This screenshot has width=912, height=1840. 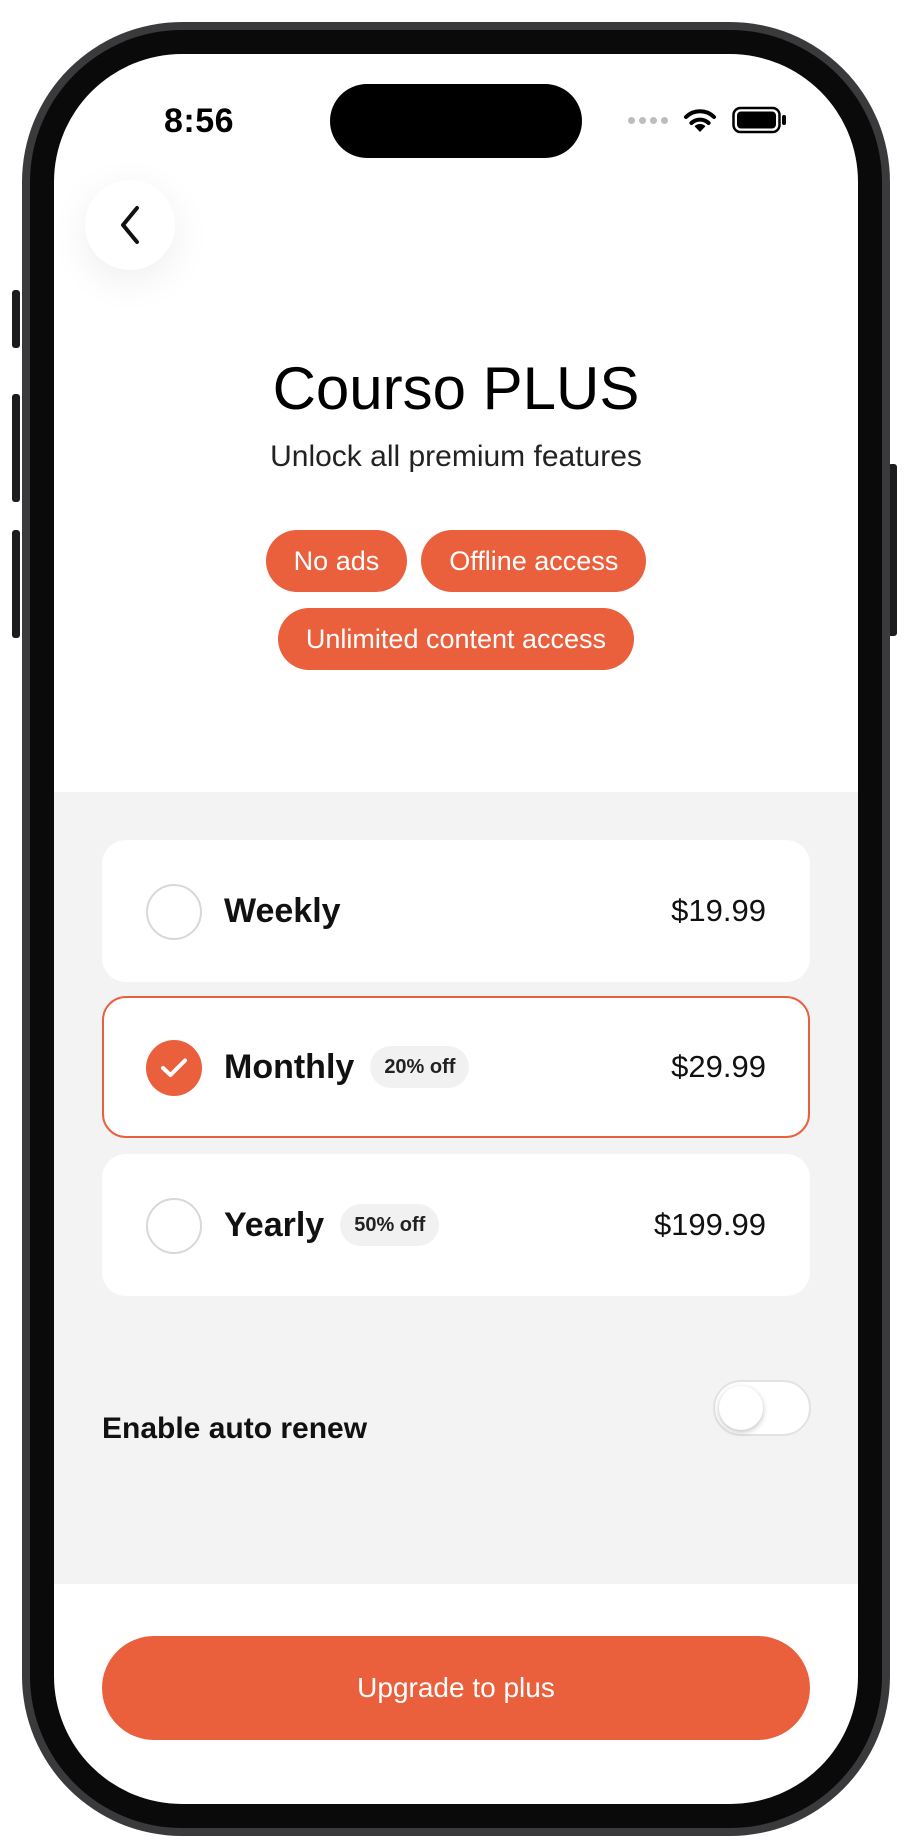 What do you see at coordinates (456, 1225) in the screenshot?
I see `plan-option-yearly: Yearly 50% off $199.99` at bounding box center [456, 1225].